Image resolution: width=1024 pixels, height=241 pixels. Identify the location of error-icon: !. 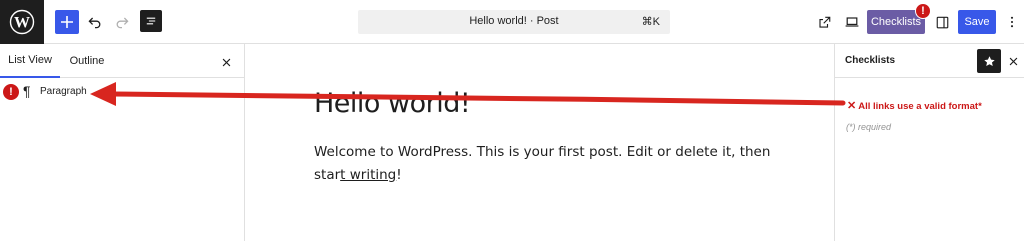
(11, 92).